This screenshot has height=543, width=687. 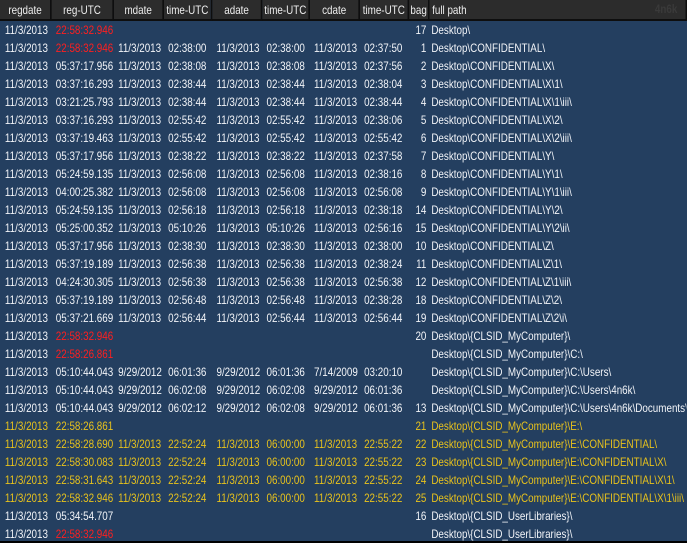 What do you see at coordinates (237, 29) in the screenshot?
I see `cell-adate` at bounding box center [237, 29].